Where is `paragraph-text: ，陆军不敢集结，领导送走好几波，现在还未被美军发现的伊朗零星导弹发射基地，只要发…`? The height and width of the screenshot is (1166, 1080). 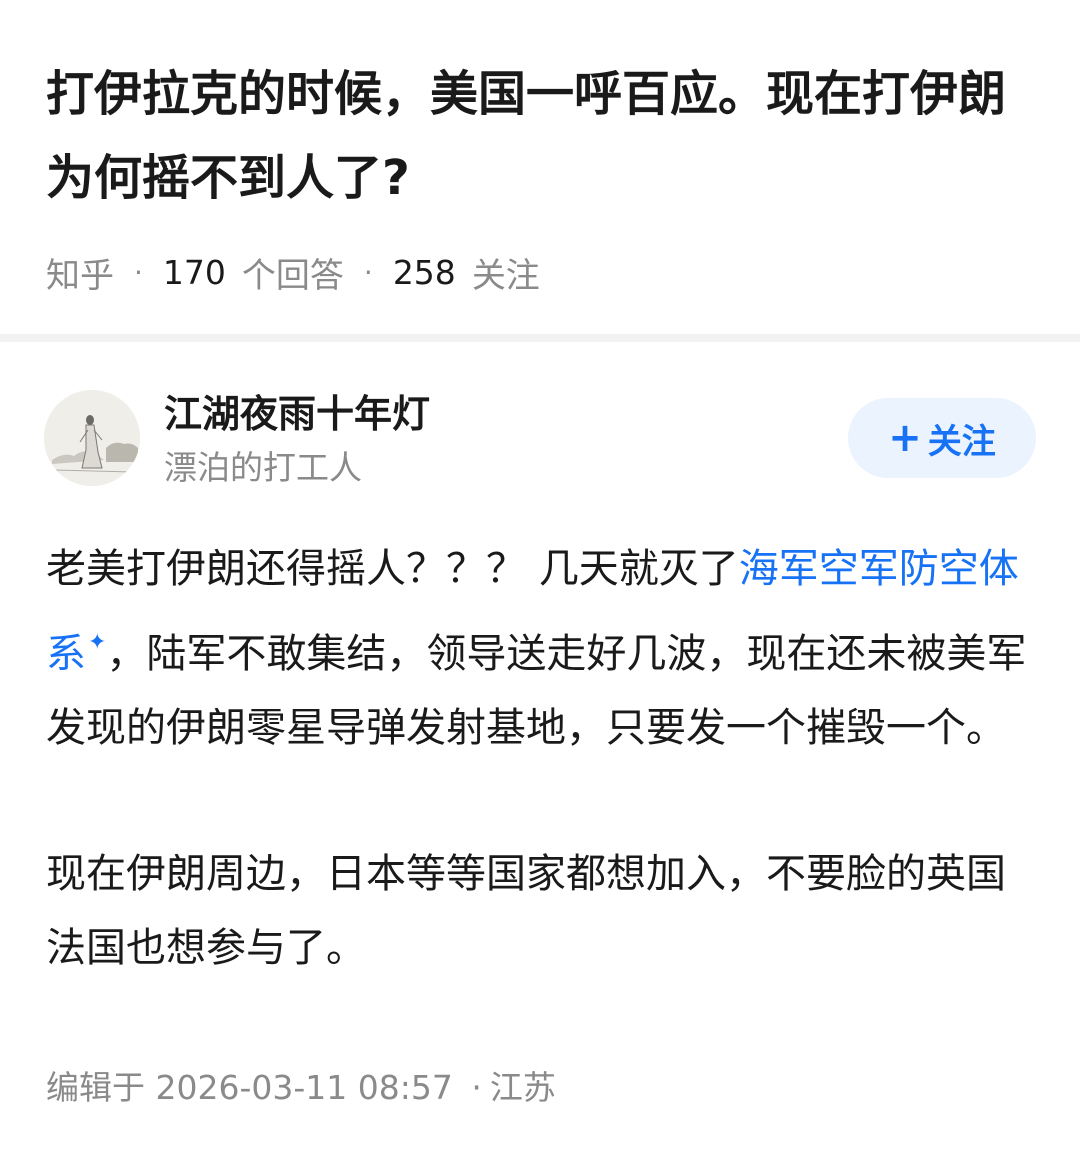
paragraph-text: ，陆军不敢集结，领导送走好几波，现在还未被美军发现的伊朗零星导弹发射基地，只要发… is located at coordinates (536, 691).